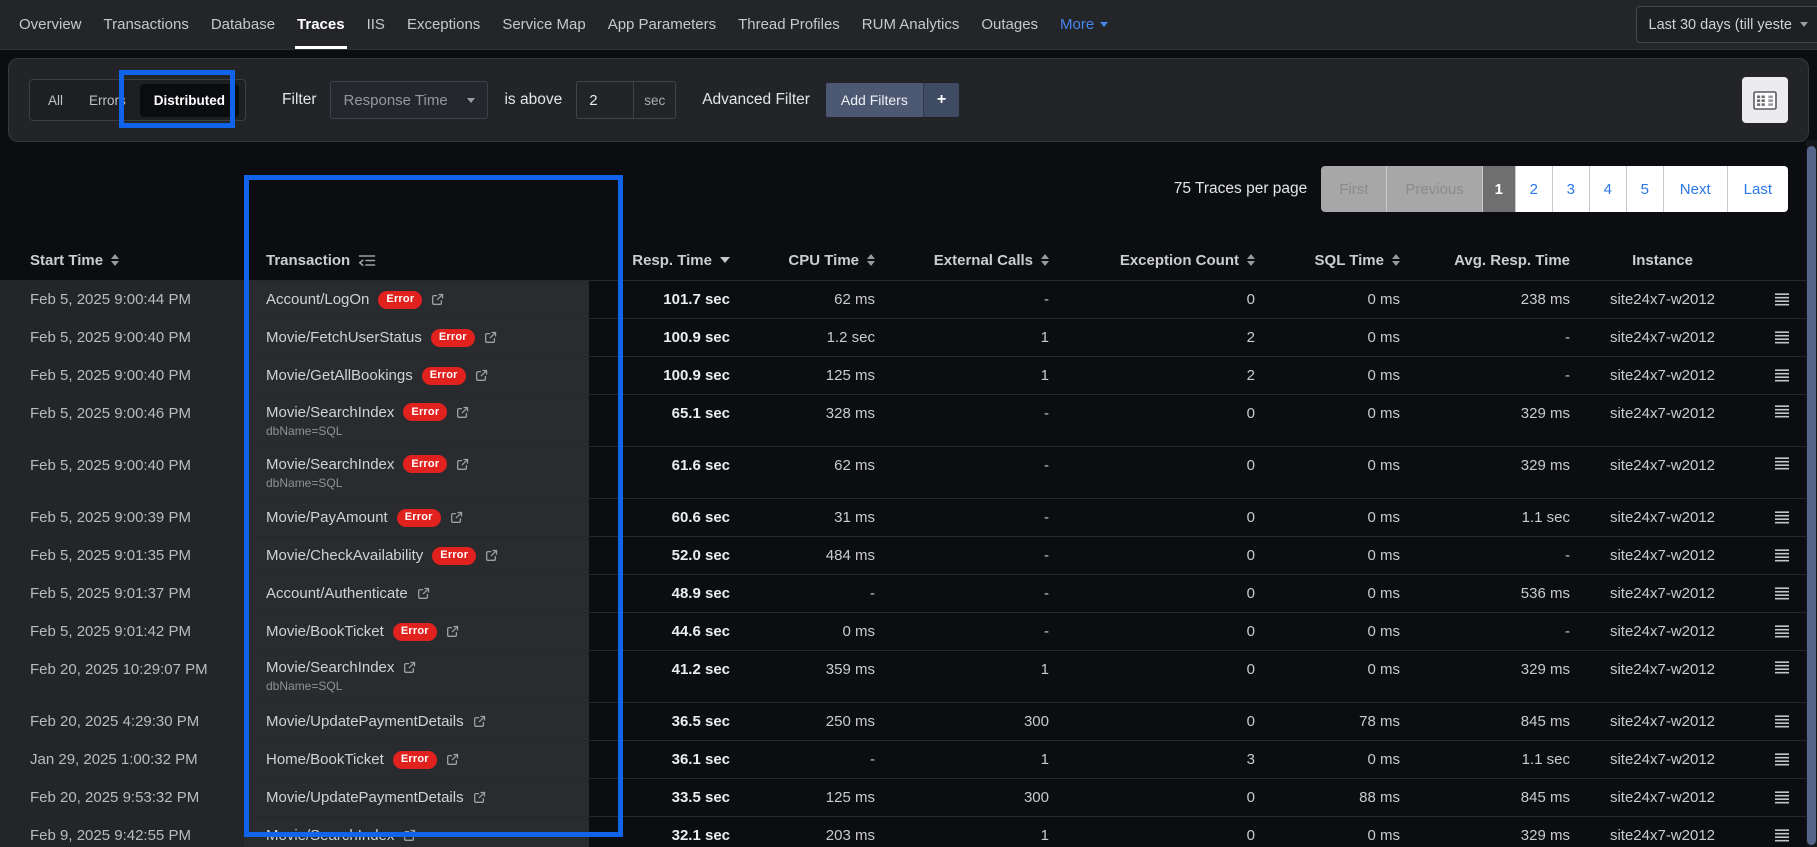  What do you see at coordinates (409, 100) in the screenshot?
I see `filter-field-dropdown: Response Time` at bounding box center [409, 100].